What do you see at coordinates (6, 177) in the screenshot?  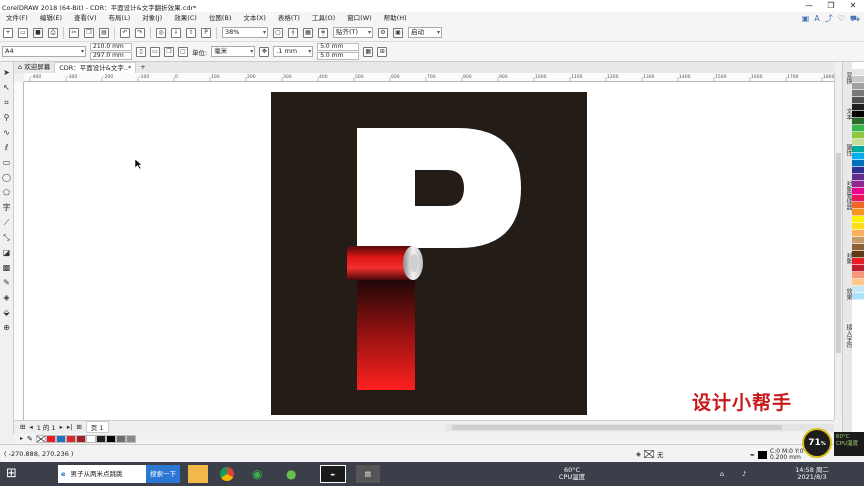 I see `ellipse-tool-icon: ◯` at bounding box center [6, 177].